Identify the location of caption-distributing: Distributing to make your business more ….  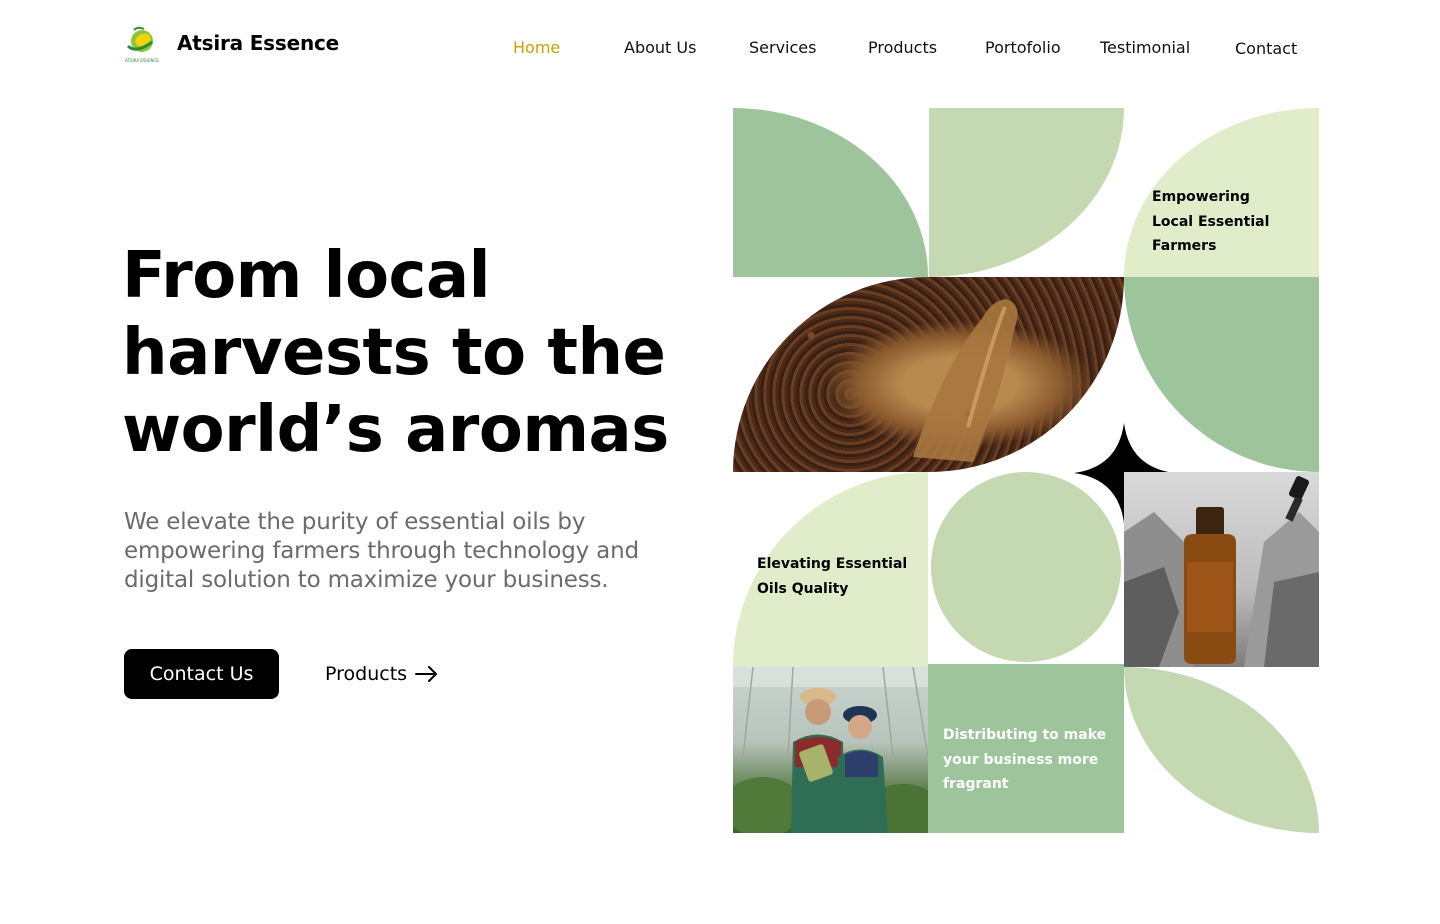
(1025, 759).